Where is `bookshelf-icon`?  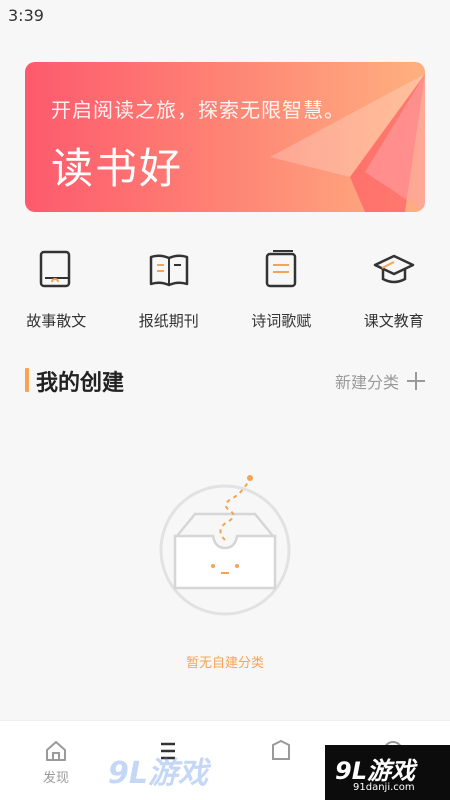
bookshelf-icon is located at coordinates (281, 749).